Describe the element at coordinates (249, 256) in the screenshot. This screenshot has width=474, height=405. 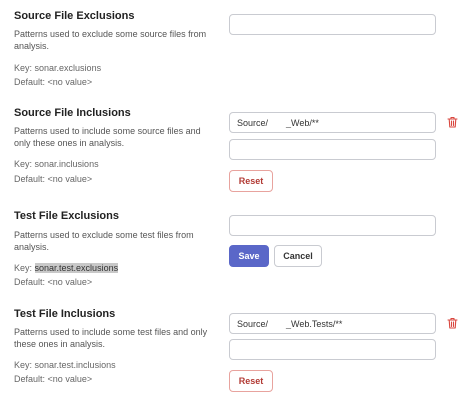
I see `save-button: Save` at that location.